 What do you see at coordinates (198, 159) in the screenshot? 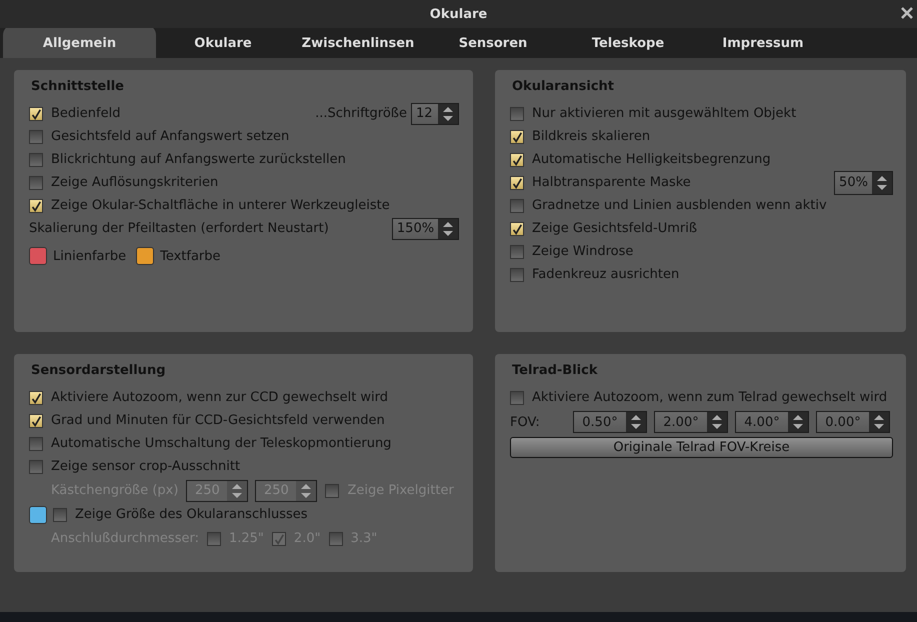
I see `checkbox-label: Blickrichtung auf Anfangswerte zurückstellen` at bounding box center [198, 159].